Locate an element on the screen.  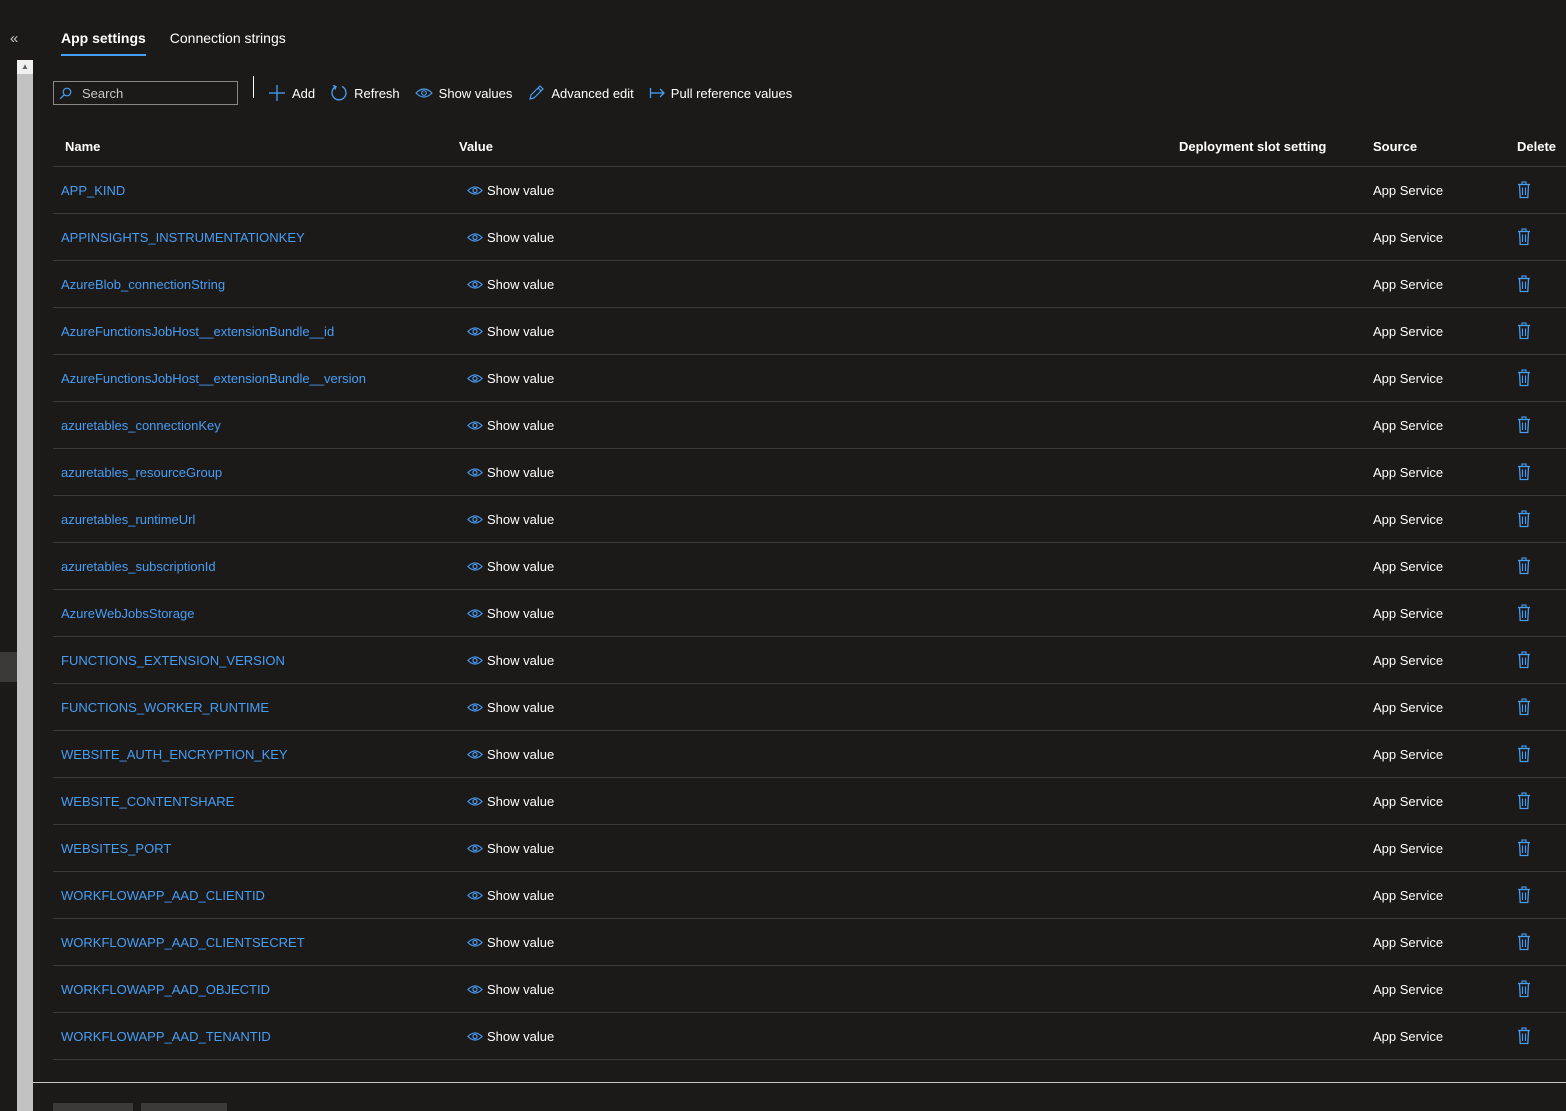
setting-name-link: WEBSITE_AUTH_ENCRYPTION_KEY is located at coordinates (174, 754).